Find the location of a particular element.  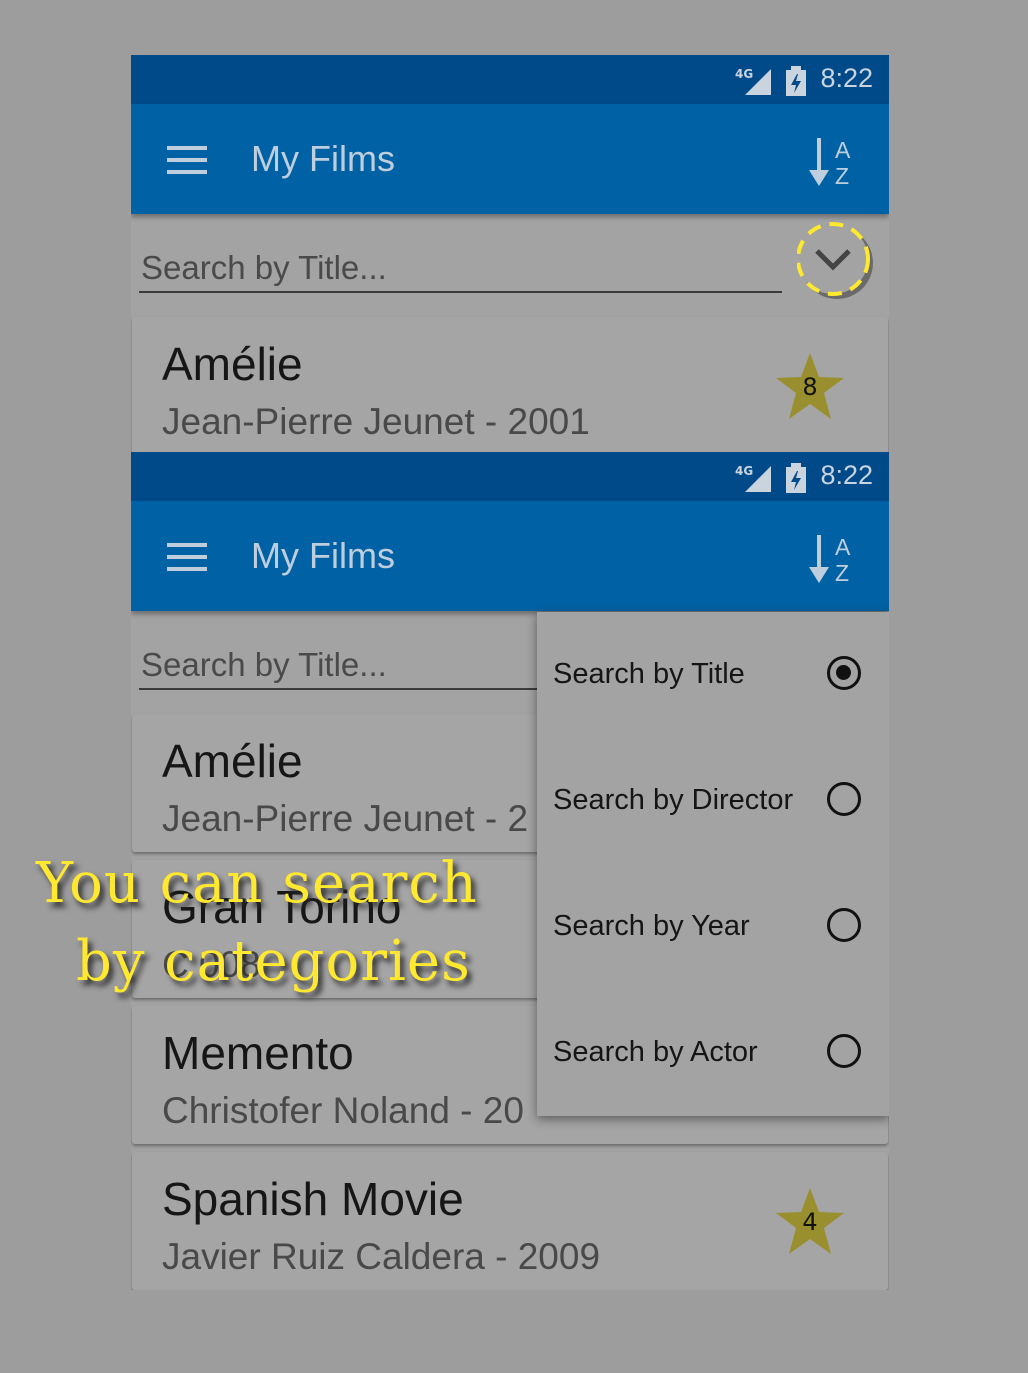

film-director-year: Javier Ruiz Caldera - 2009 is located at coordinates (381, 1256).